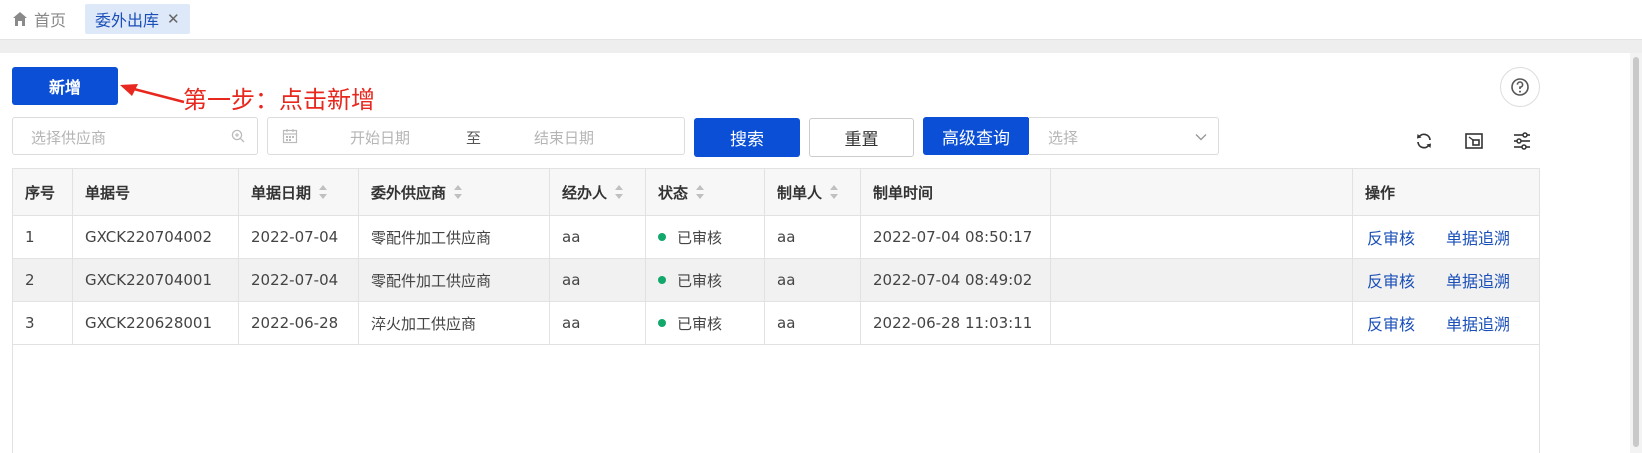  I want to click on help-button, so click(1520, 87).